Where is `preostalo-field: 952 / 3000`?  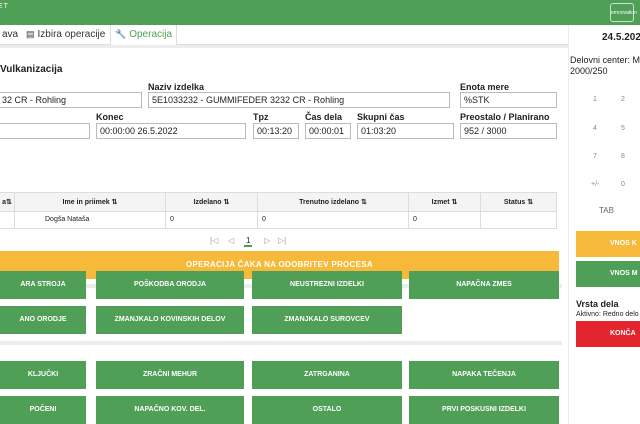 preostalo-field: 952 / 3000 is located at coordinates (508, 131).